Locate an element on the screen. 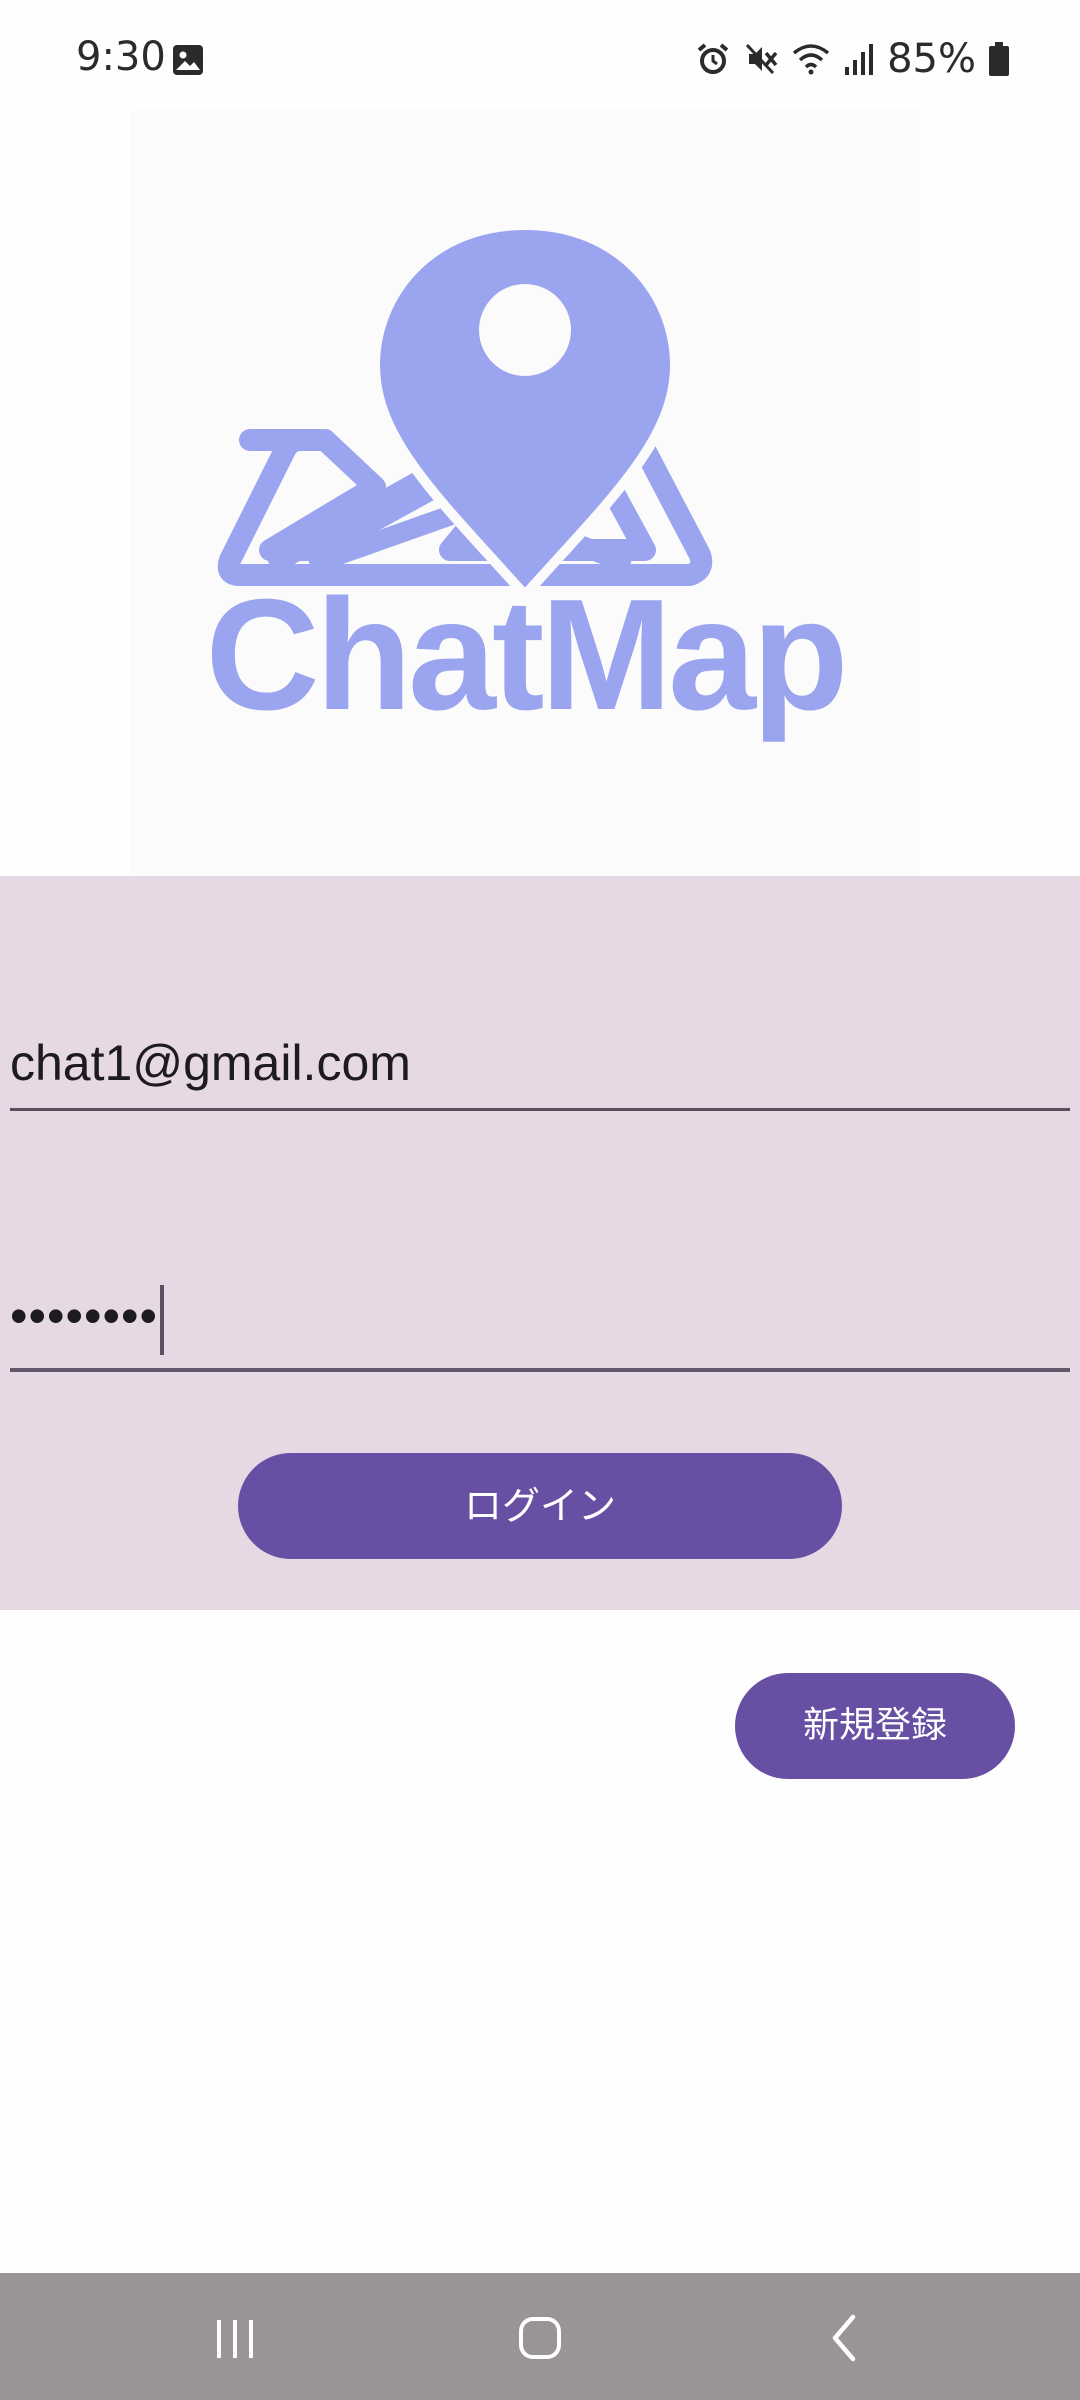 This screenshot has height=2400, width=1080. system-nav-bar is located at coordinates (540, 2336).